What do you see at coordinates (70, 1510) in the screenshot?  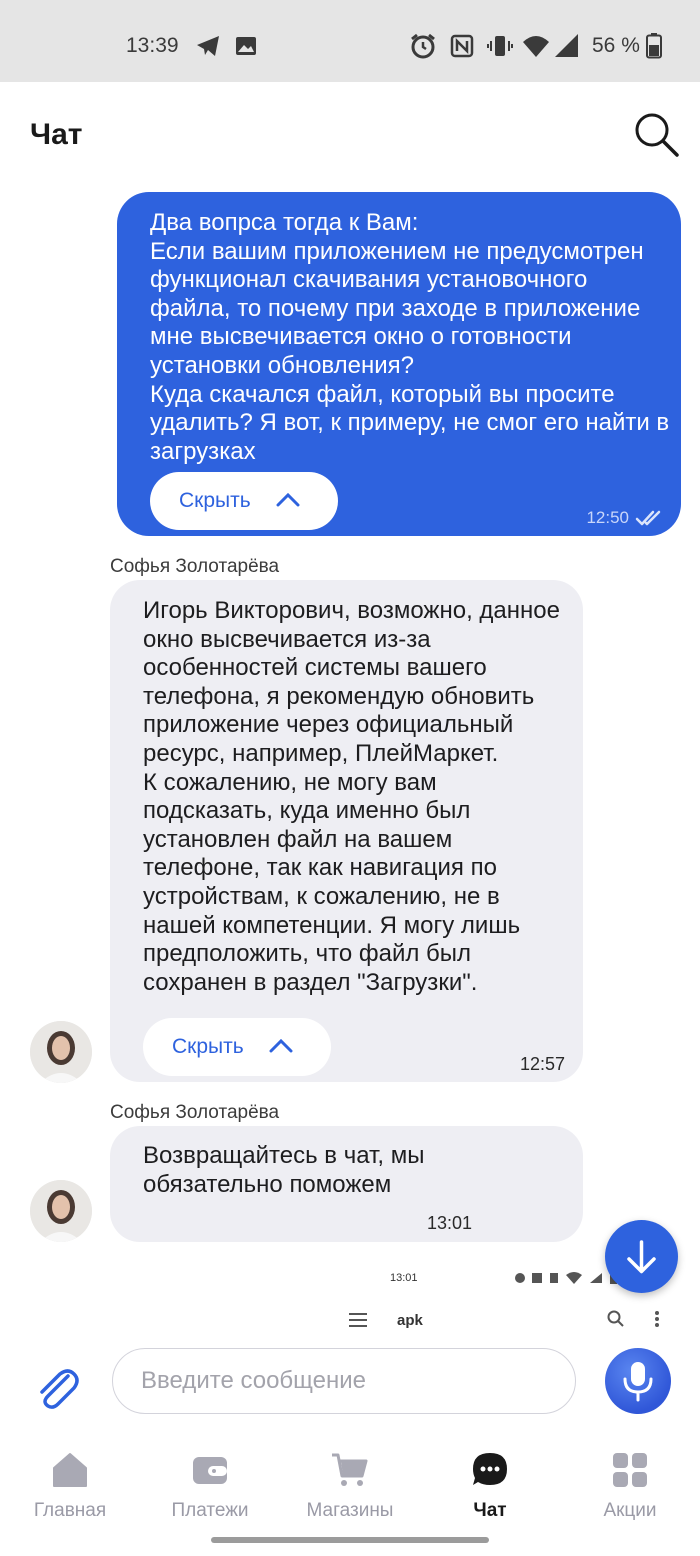 I see `nav-label: Главная` at bounding box center [70, 1510].